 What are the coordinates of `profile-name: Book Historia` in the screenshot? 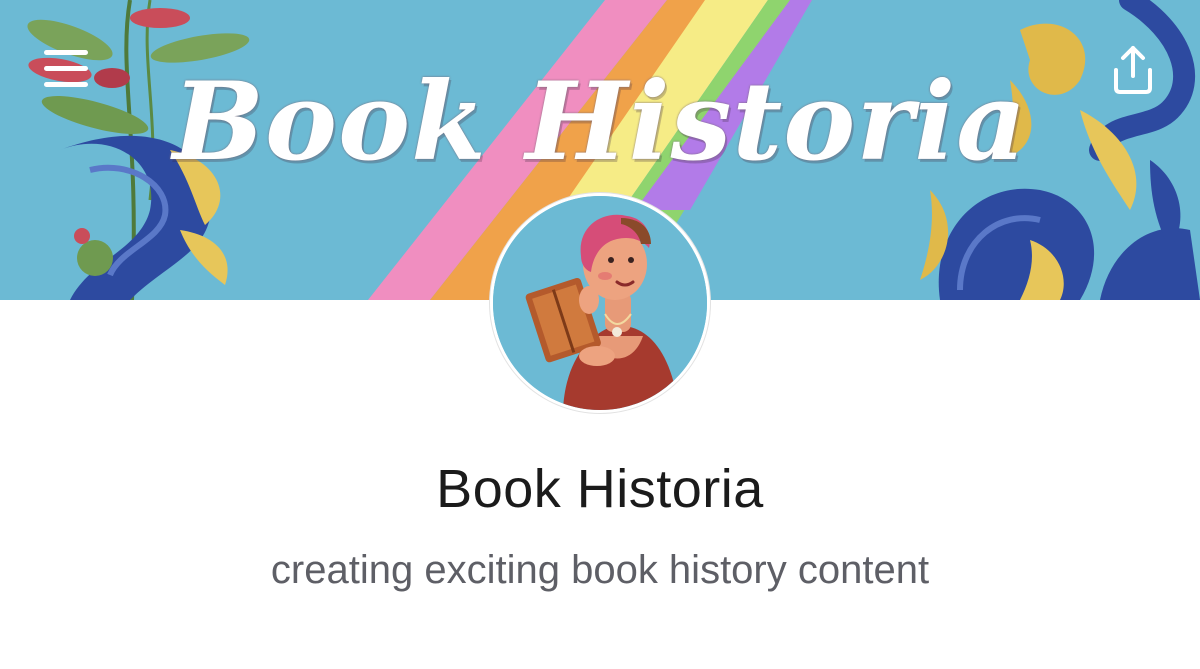 It's located at (600, 489).